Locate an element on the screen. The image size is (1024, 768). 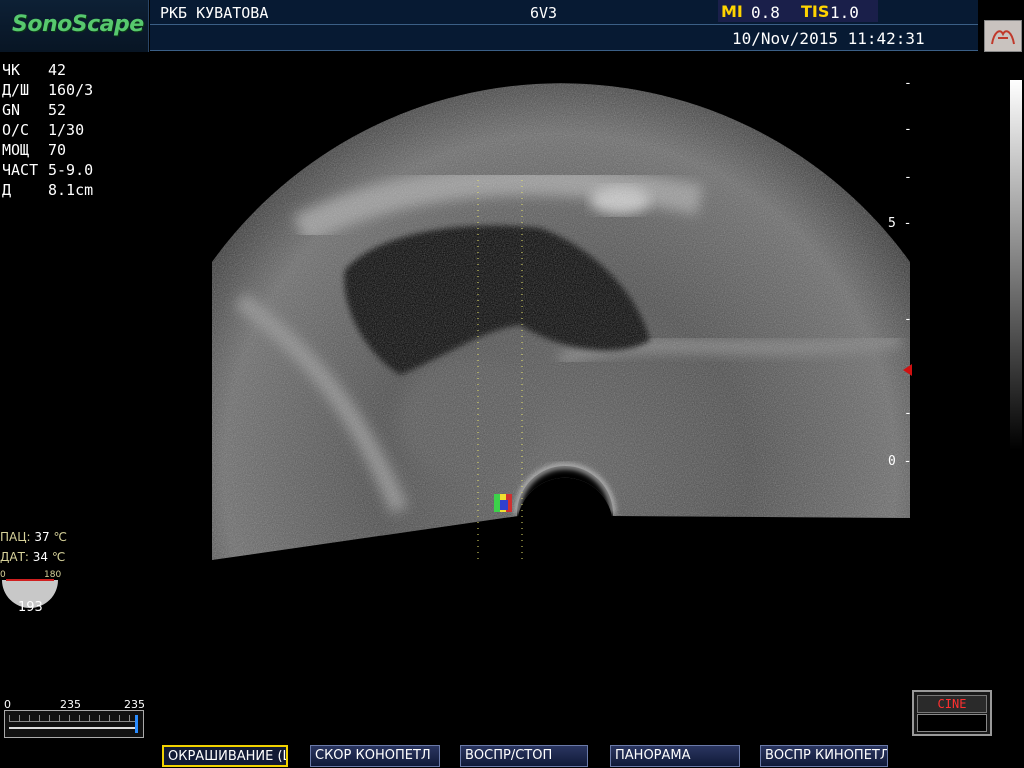
tis-label: TIS is located at coordinates (815, 11).